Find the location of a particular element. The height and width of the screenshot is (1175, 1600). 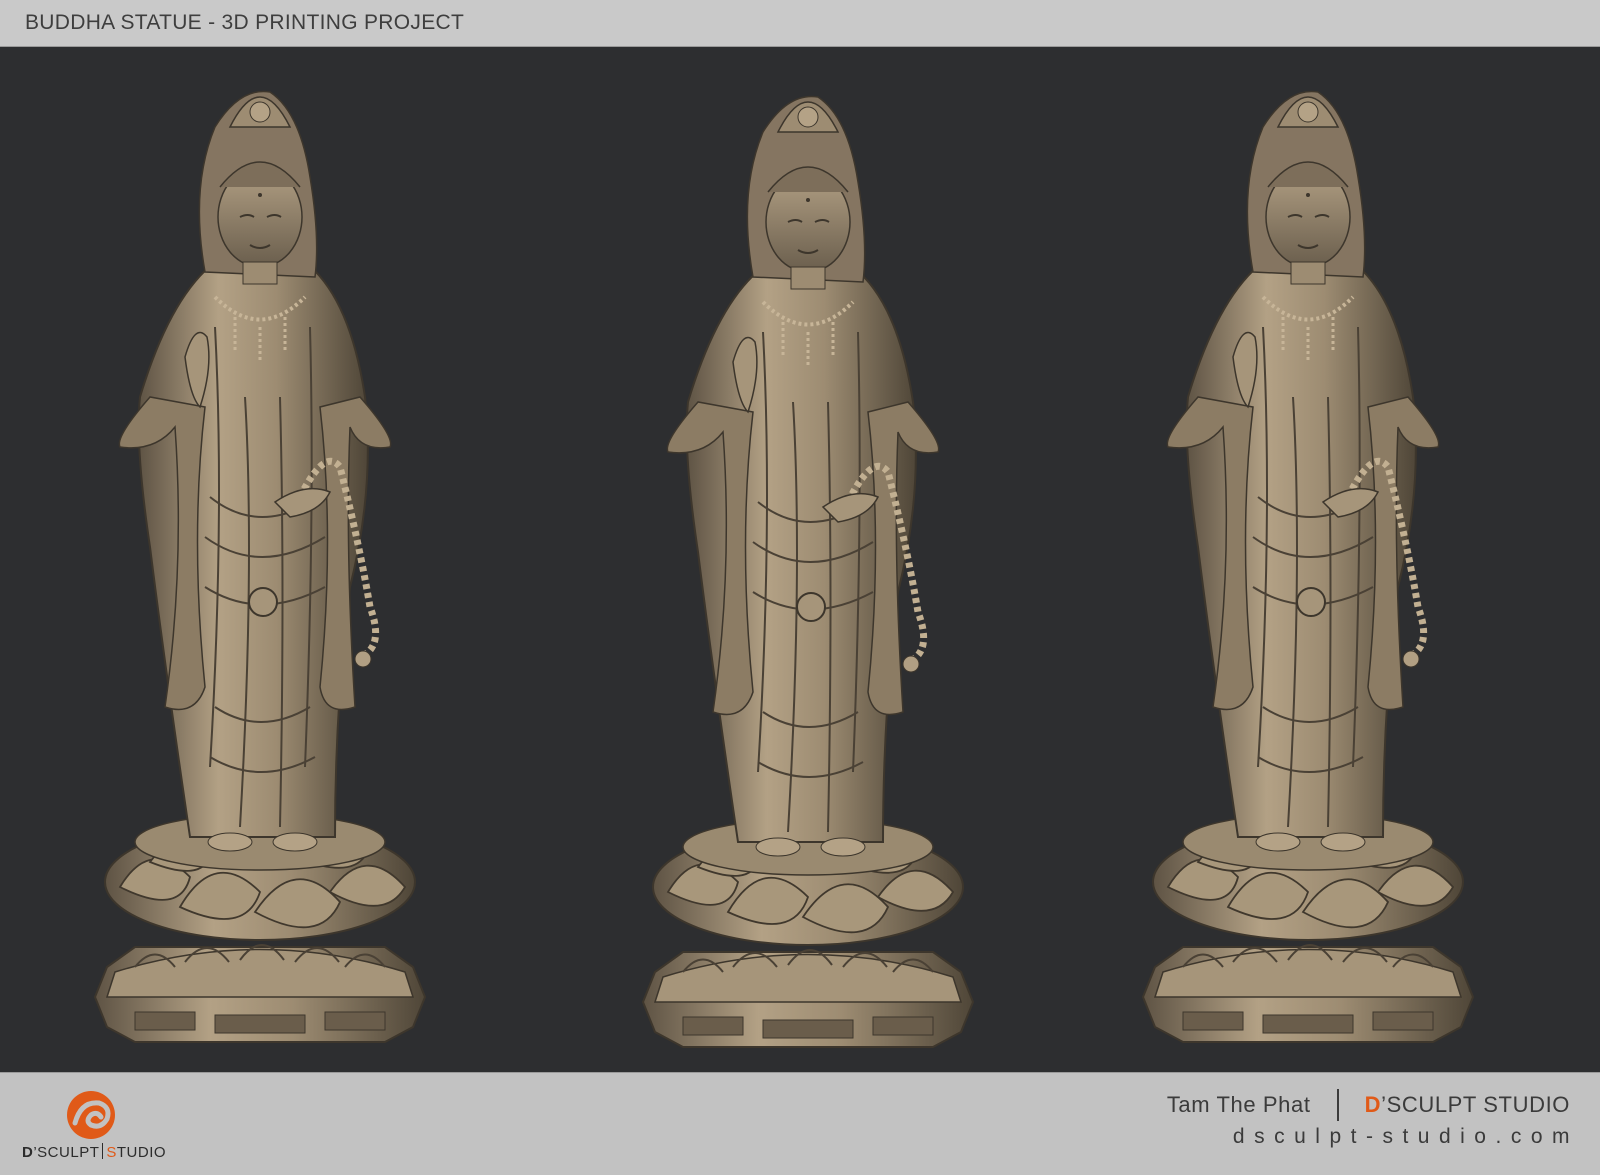

title-bar: BUDDHA STATUE - 3D PRINTING PROJECT is located at coordinates (800, 23).